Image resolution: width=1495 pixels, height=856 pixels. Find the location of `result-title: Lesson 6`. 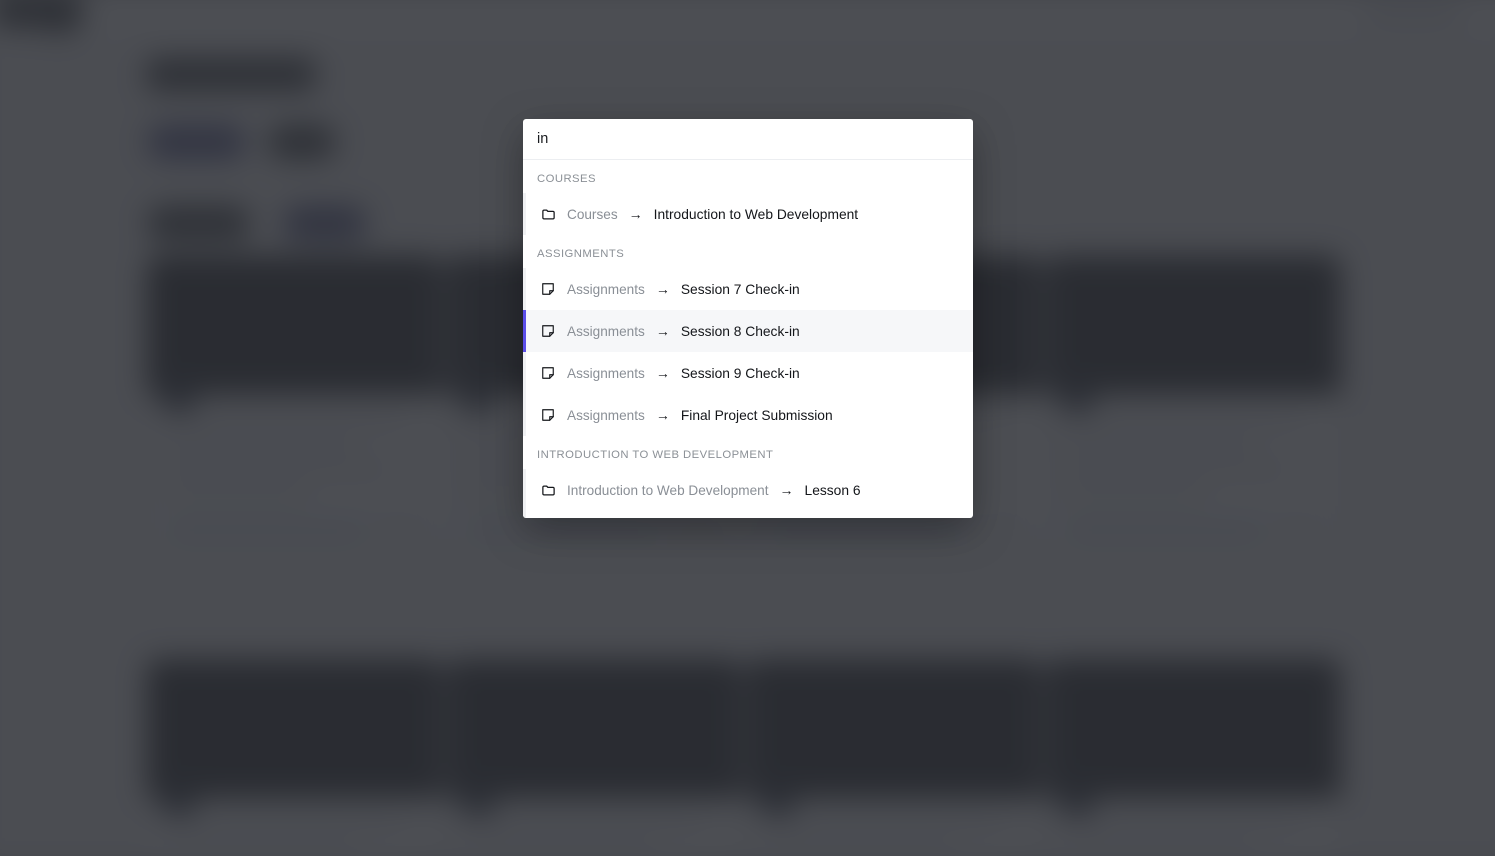

result-title: Lesson 6 is located at coordinates (832, 490).